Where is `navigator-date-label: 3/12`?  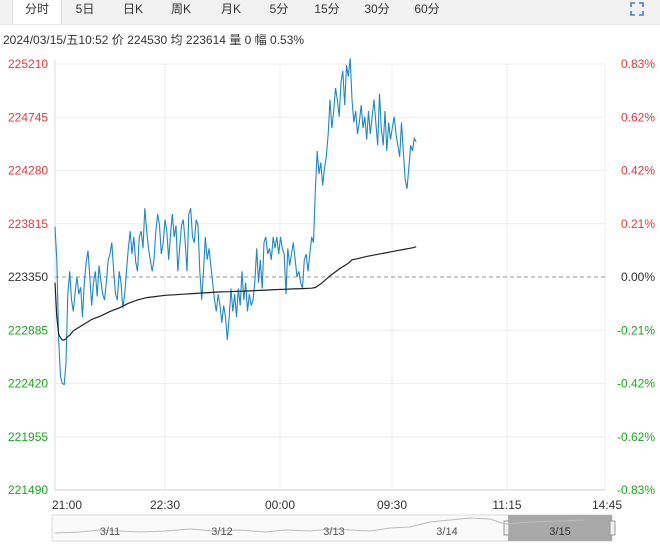 navigator-date-label: 3/12 is located at coordinates (221, 532).